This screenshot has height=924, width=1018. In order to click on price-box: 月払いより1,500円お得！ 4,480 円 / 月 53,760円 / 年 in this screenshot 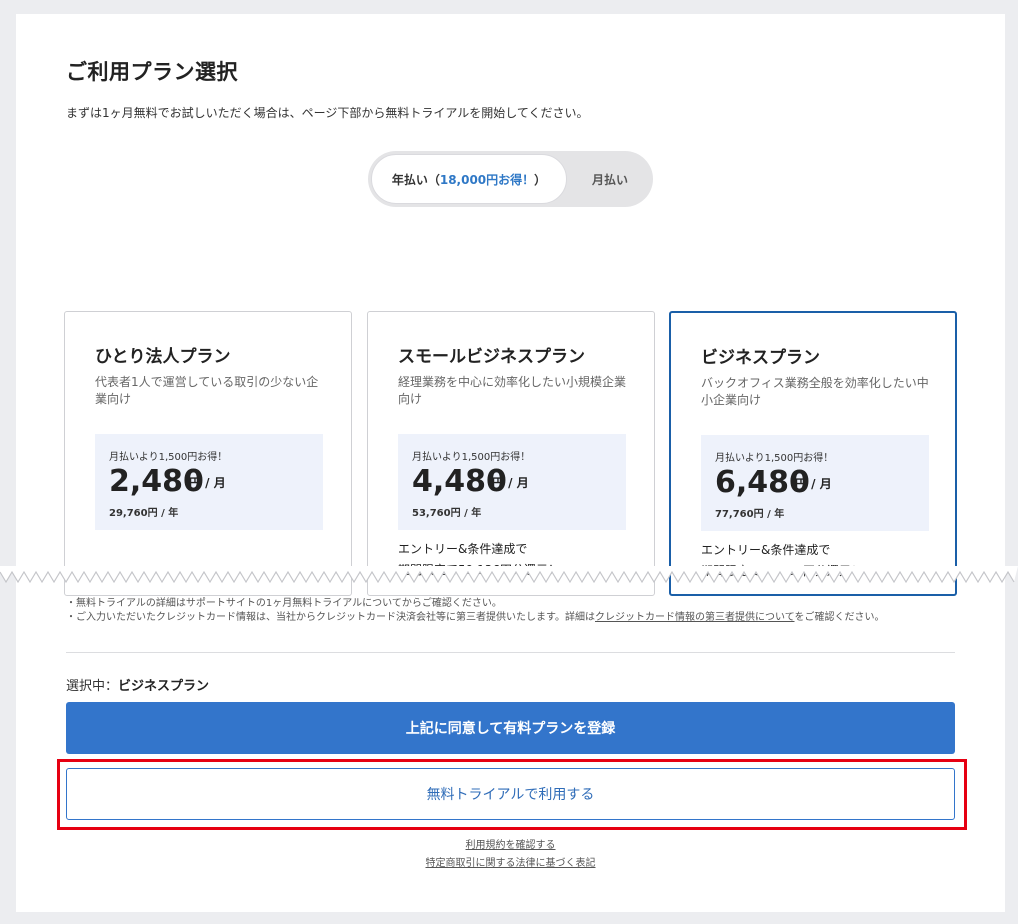, I will do `click(512, 482)`.